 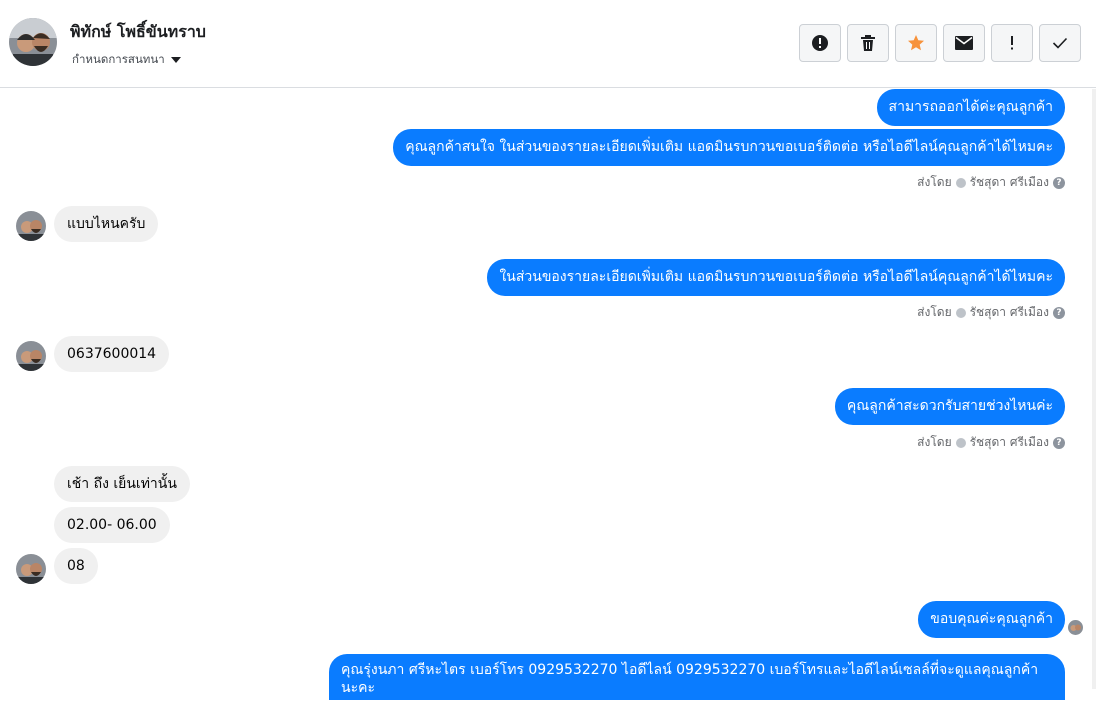 What do you see at coordinates (949, 406) in the screenshot?
I see `message-outgoing: คุณลูกค้าสะดวกรับสายช่วงไหนค่ะ` at bounding box center [949, 406].